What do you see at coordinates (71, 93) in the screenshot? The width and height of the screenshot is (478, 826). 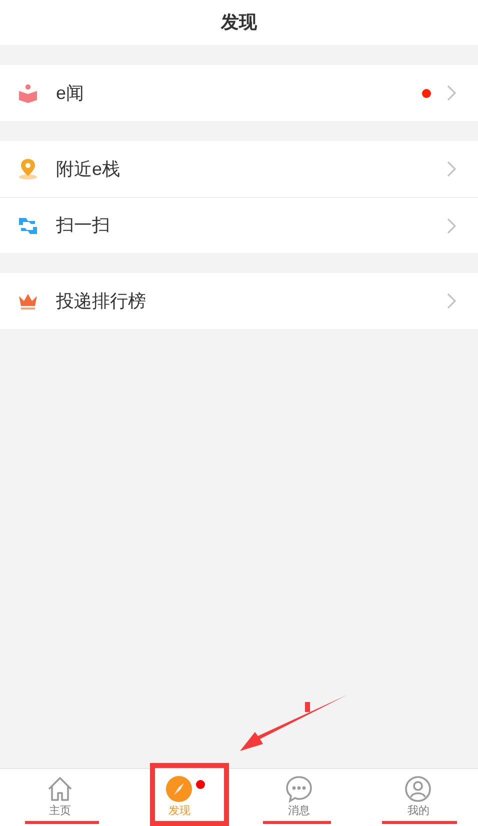 I see `menu-item-label: e闻` at bounding box center [71, 93].